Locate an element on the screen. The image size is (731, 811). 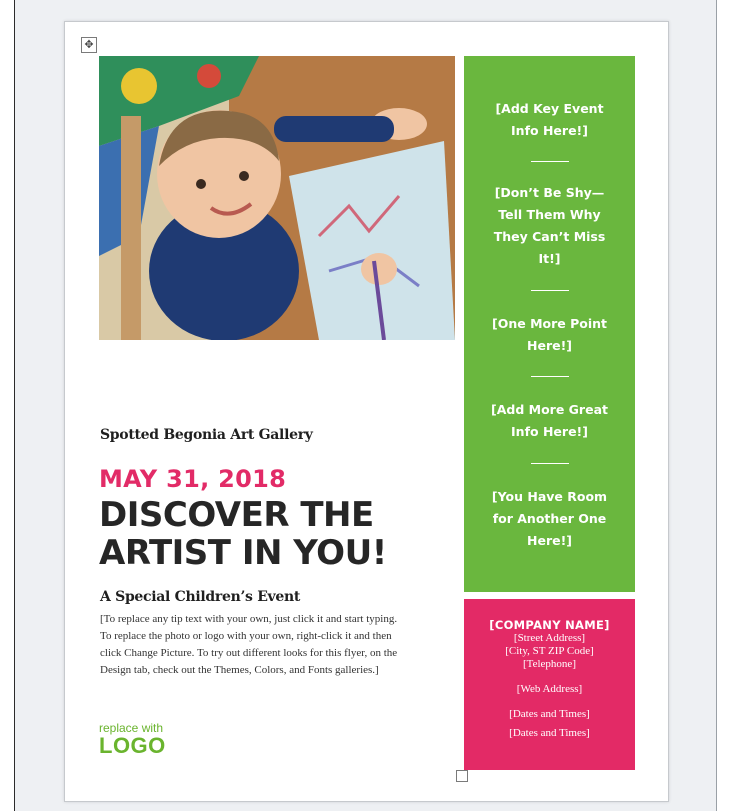
sidebar-item-one-more-point: [One More Point Here!] is located at coordinates (549, 335).